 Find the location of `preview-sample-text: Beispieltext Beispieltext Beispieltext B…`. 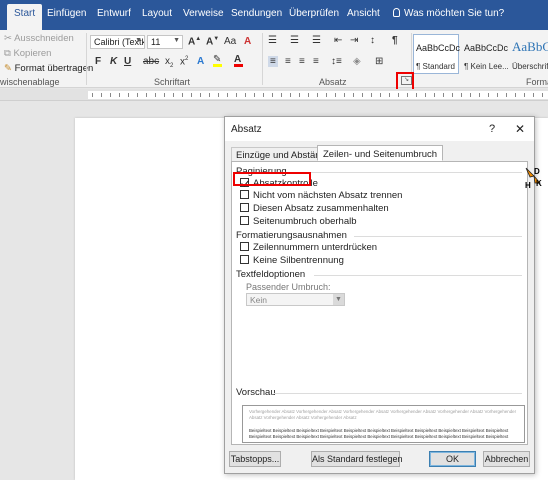

preview-sample-text: Beispieltext Beispieltext Beispieltext B… is located at coordinates (379, 433).